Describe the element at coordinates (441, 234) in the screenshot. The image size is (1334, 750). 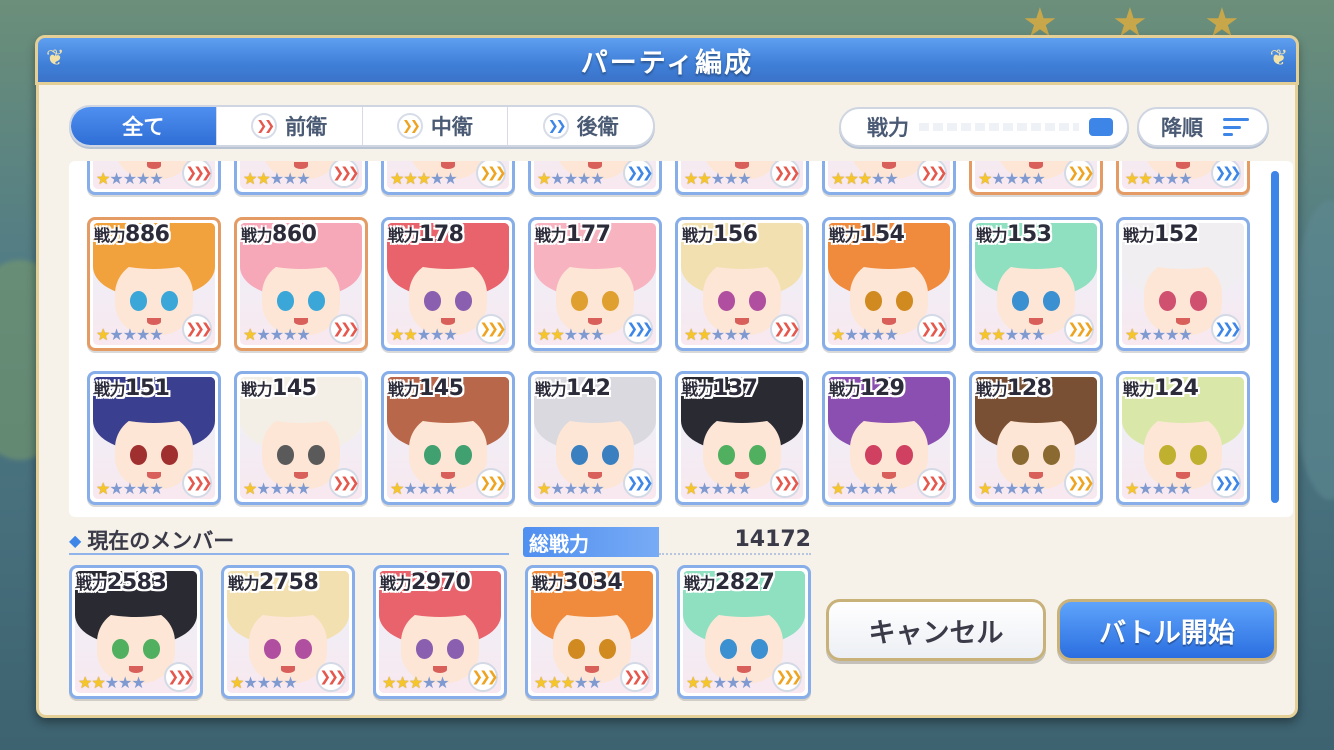
I see `power-value: 178` at that location.